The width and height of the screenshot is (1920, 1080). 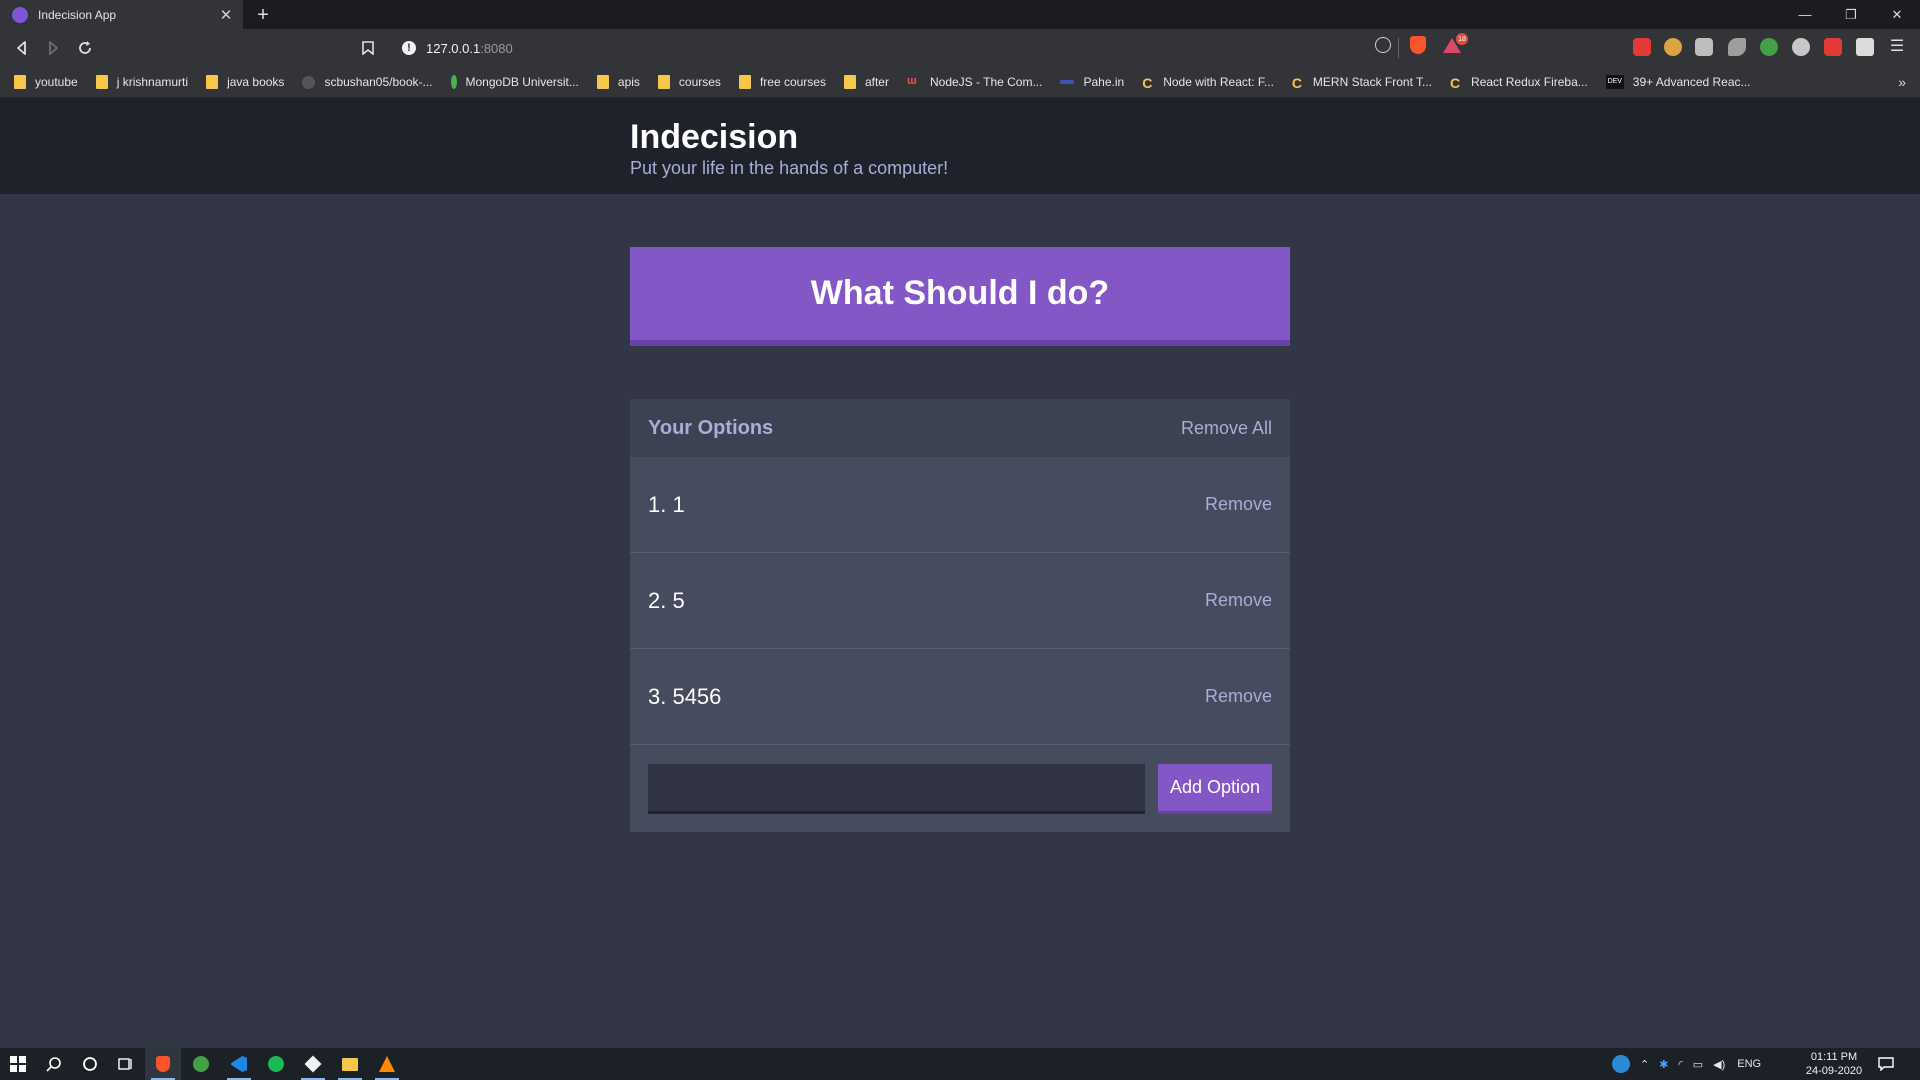 What do you see at coordinates (46, 82) in the screenshot?
I see `bookmark-item: youtube` at bounding box center [46, 82].